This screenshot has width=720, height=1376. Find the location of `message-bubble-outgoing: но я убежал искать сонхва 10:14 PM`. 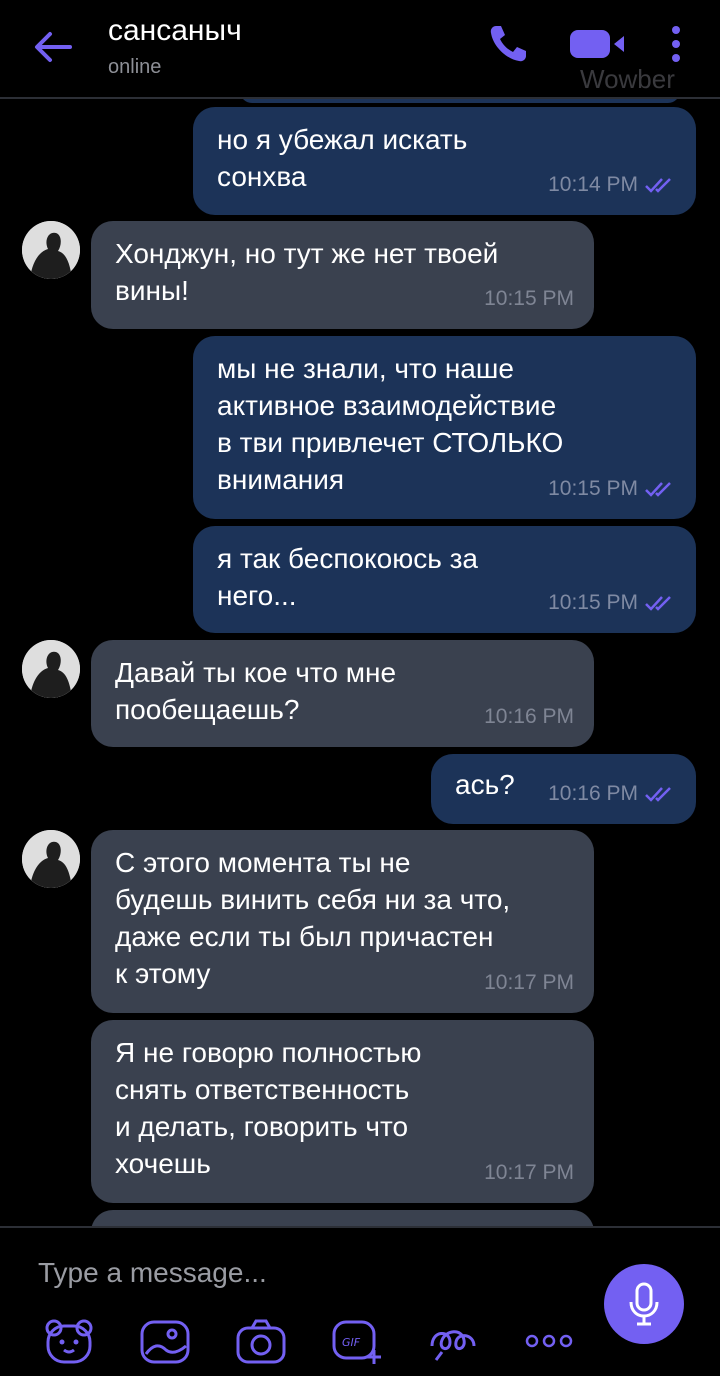

message-bubble-outgoing: но я убежал искать сонхва 10:14 PM is located at coordinates (444, 161).